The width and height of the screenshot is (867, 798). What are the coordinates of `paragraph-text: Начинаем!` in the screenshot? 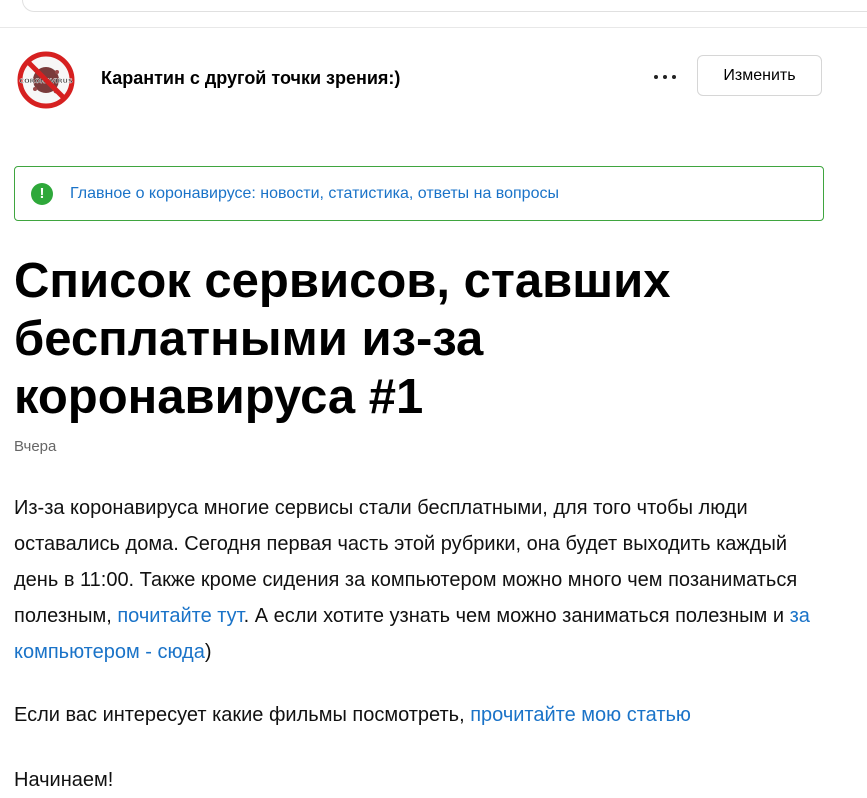 It's located at (64, 780).